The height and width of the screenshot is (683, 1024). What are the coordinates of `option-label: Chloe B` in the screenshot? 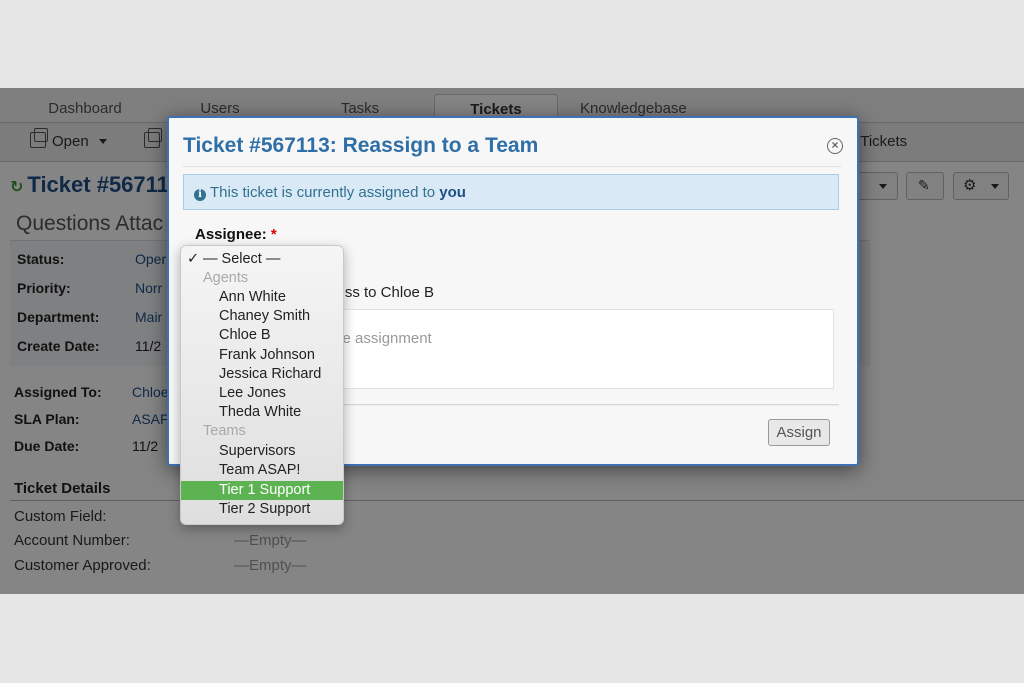 It's located at (245, 335).